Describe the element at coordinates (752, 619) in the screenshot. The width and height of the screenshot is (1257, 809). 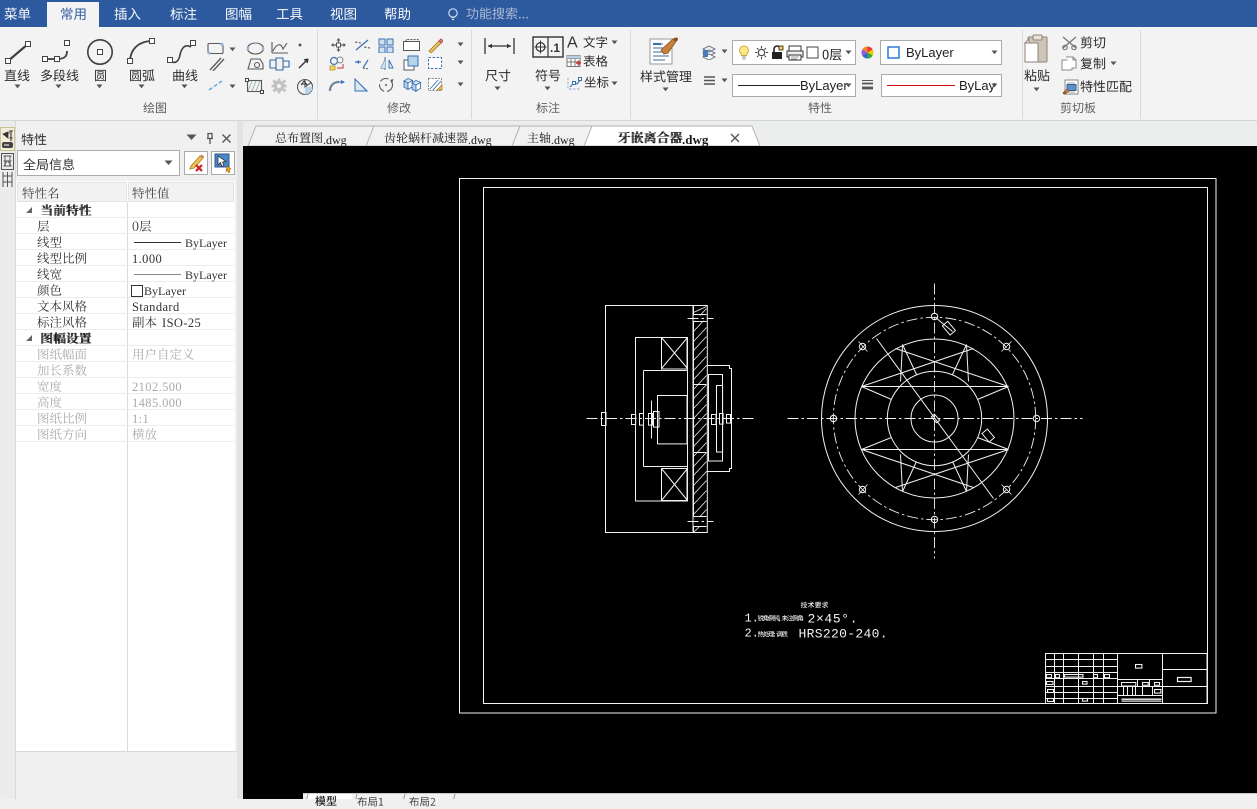
I see `svg-text: 1.` at that location.